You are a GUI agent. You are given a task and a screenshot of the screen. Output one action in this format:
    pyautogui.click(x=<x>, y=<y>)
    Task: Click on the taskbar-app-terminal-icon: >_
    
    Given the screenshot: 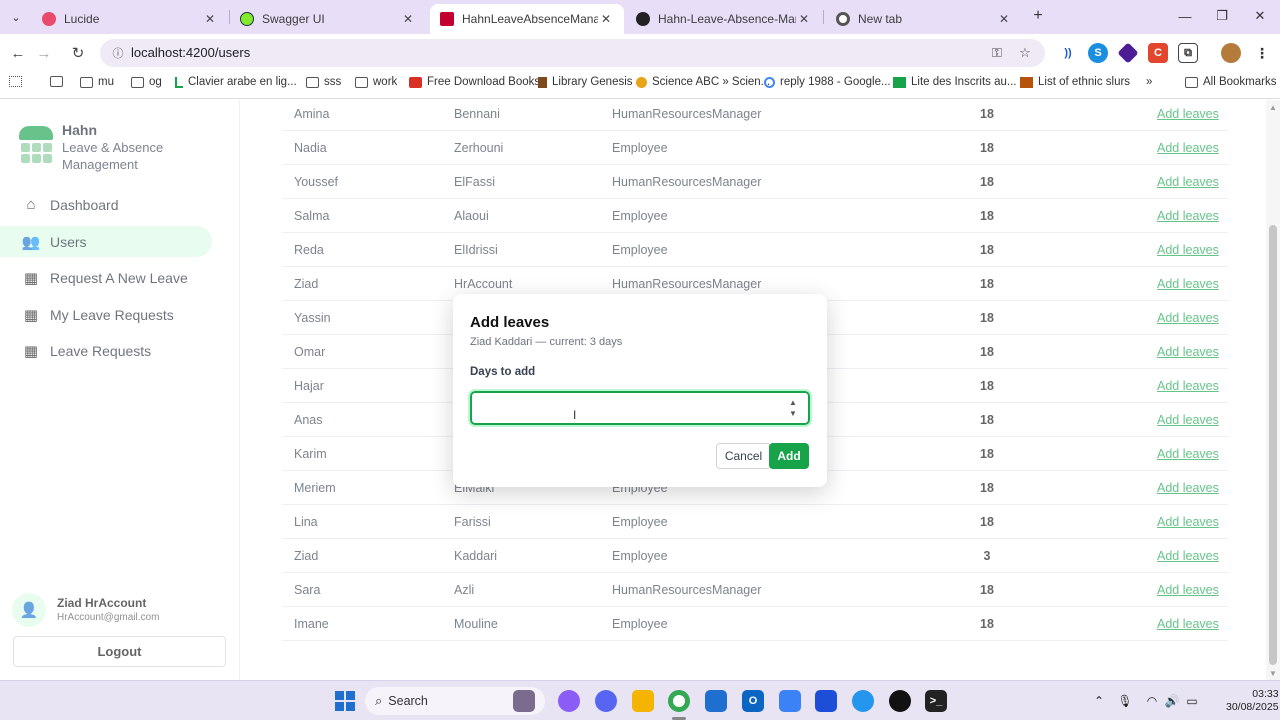 What is the action you would take?
    pyautogui.click(x=936, y=701)
    